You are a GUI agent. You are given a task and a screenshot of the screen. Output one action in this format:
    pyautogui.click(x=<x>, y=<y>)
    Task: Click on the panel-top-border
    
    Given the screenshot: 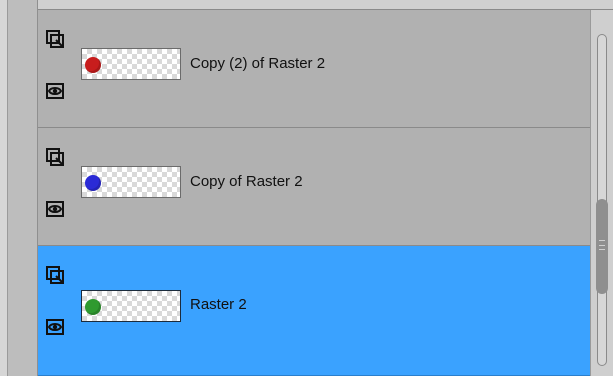 What is the action you would take?
    pyautogui.click(x=306, y=5)
    